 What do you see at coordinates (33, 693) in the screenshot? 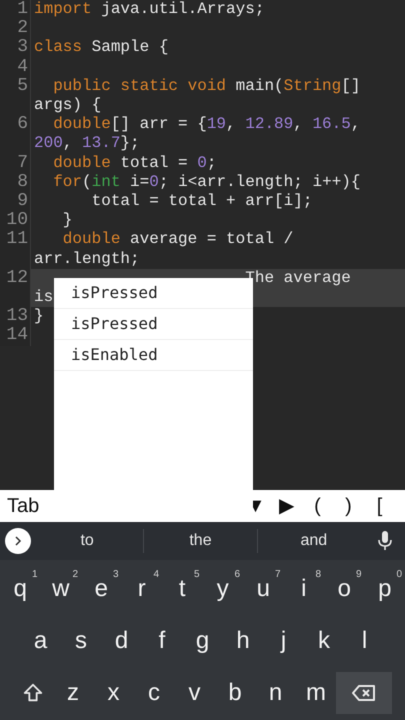
I see `shift-icon` at bounding box center [33, 693].